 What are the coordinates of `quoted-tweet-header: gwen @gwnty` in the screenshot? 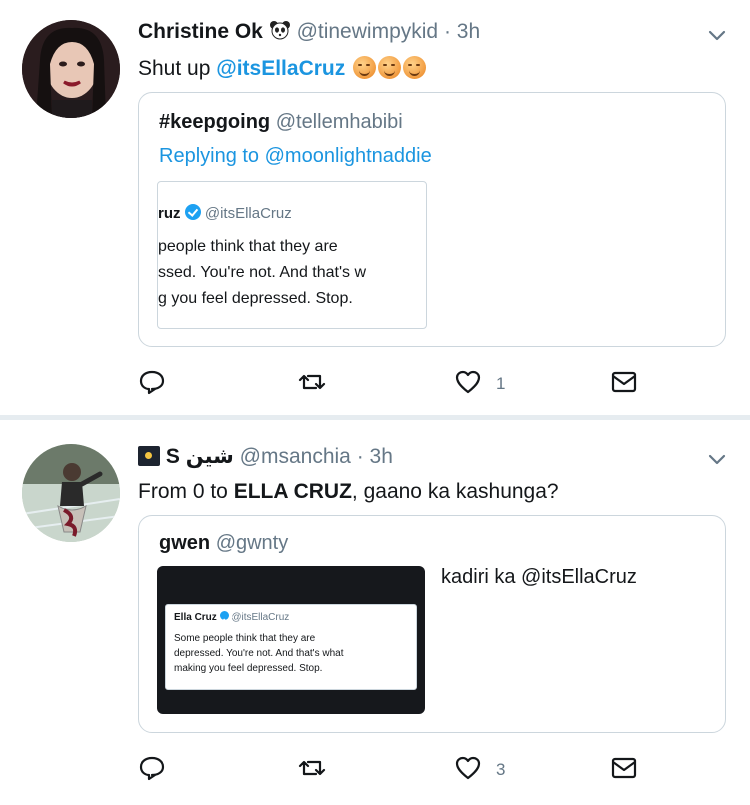 It's located at (223, 543).